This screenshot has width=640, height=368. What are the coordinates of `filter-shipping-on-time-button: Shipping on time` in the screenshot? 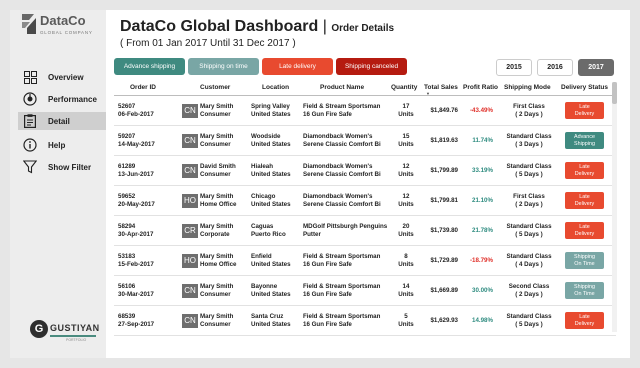 It's located at (223, 66).